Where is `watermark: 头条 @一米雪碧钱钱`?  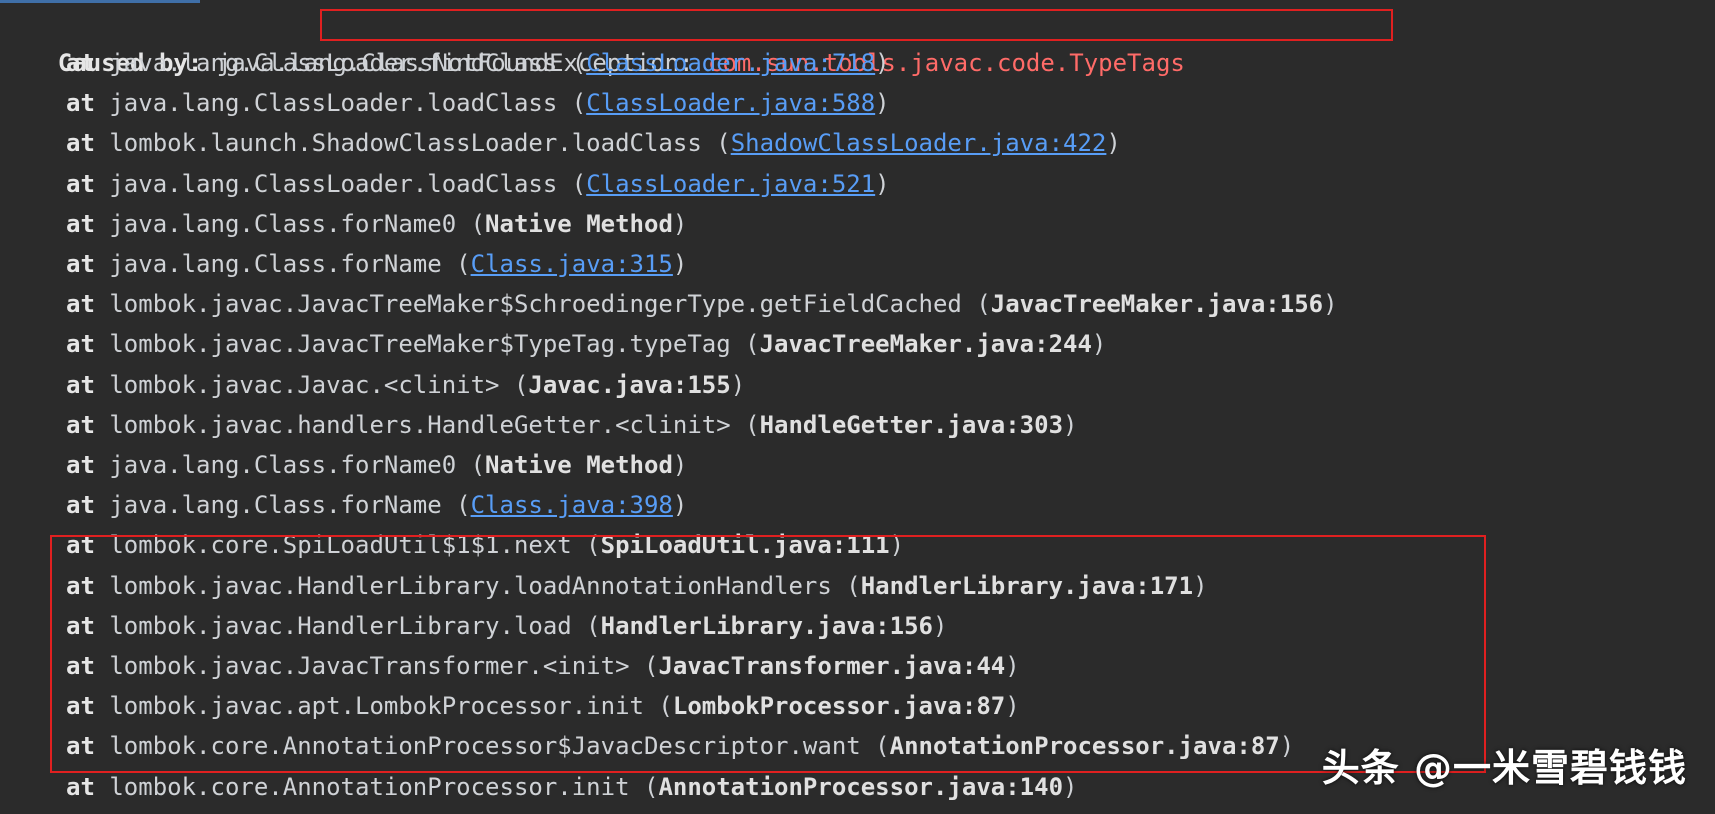
watermark: 头条 @一米雪碧钱钱 is located at coordinates (1504, 768).